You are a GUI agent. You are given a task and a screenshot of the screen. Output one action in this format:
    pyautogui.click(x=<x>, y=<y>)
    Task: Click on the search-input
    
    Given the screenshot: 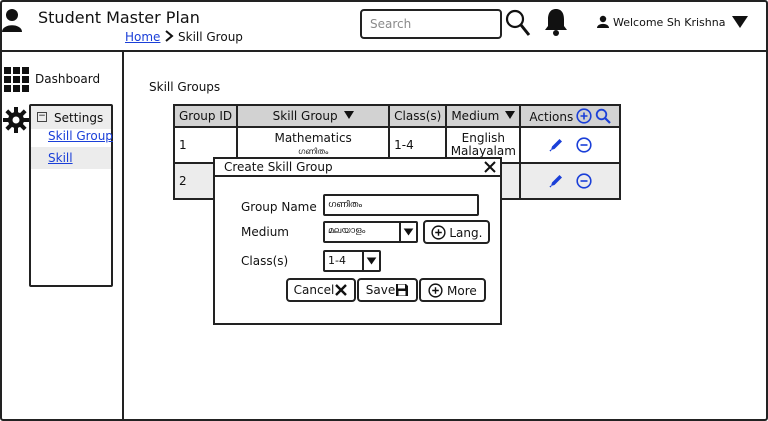 What is the action you would take?
    pyautogui.click(x=431, y=24)
    